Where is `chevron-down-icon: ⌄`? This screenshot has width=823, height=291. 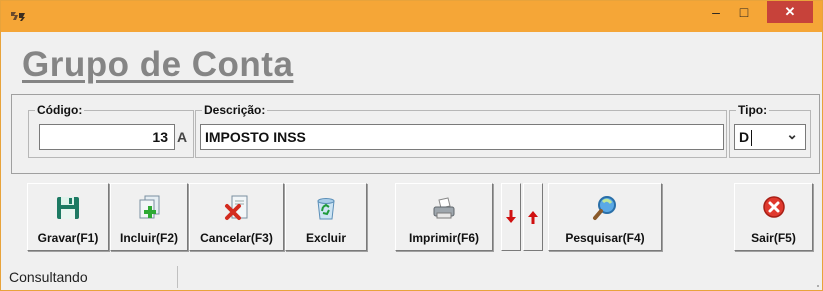
chevron-down-icon: ⌄ is located at coordinates (792, 134).